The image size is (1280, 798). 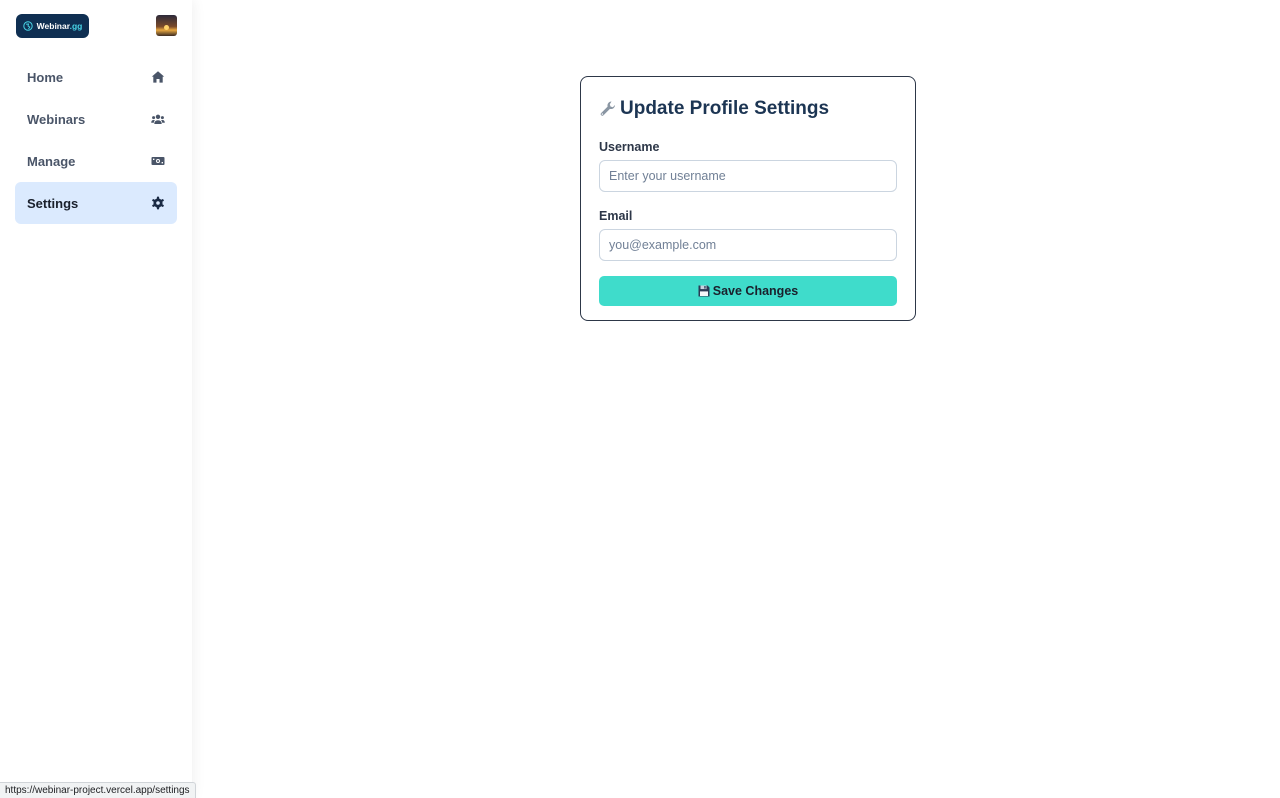 I want to click on save-button: Save Changes, so click(x=748, y=291).